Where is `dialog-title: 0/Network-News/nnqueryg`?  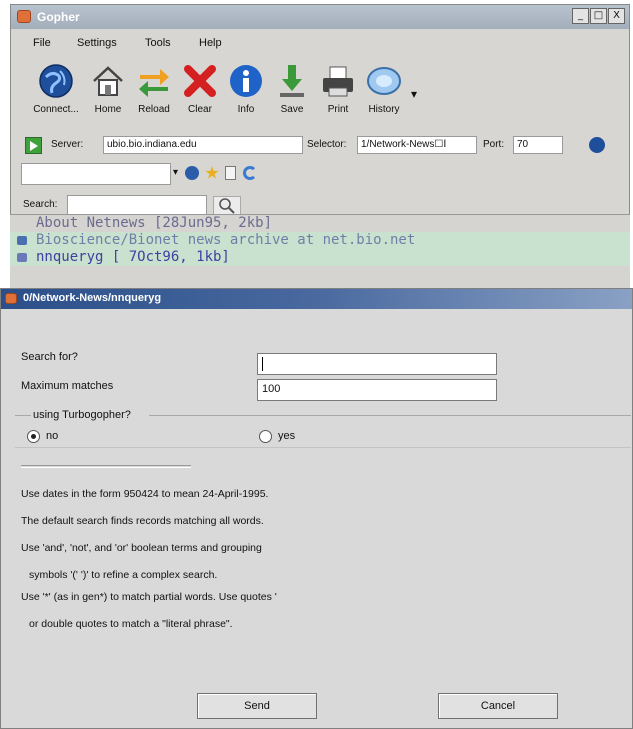 dialog-title: 0/Network-News/nnqueryg is located at coordinates (92, 298).